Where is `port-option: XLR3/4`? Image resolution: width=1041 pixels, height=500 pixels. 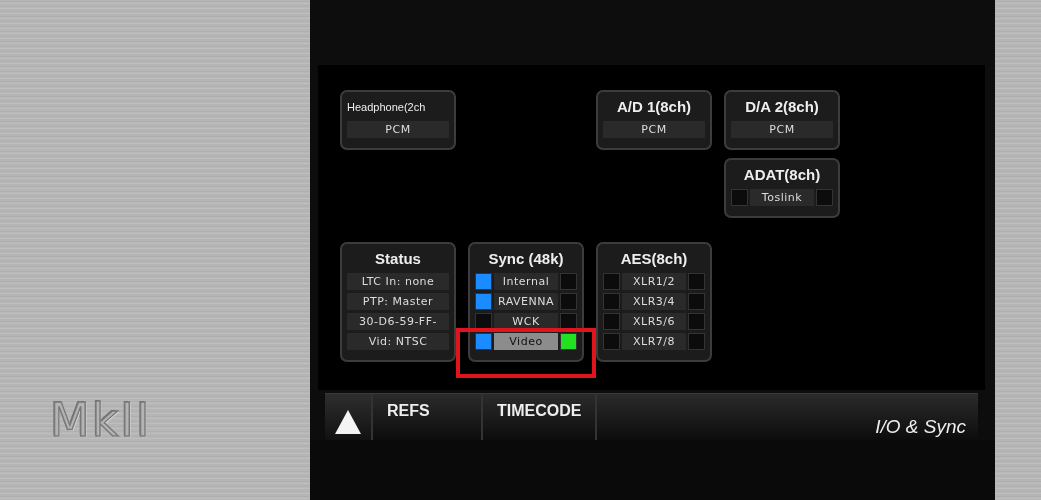
port-option: XLR3/4 is located at coordinates (654, 301).